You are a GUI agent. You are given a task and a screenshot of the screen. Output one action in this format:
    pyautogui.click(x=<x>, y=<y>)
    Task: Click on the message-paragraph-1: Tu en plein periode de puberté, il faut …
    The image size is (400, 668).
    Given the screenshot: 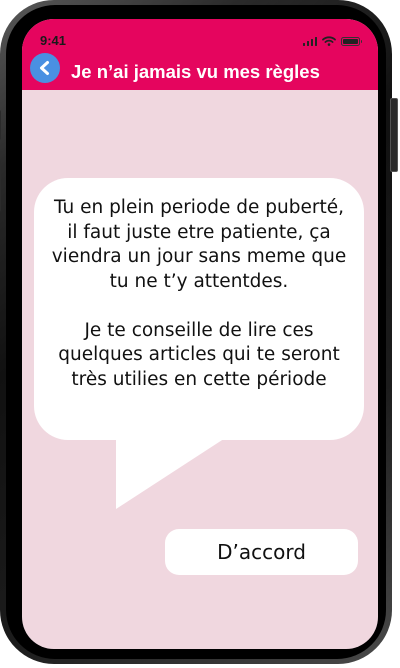 What is the action you would take?
    pyautogui.click(x=199, y=245)
    